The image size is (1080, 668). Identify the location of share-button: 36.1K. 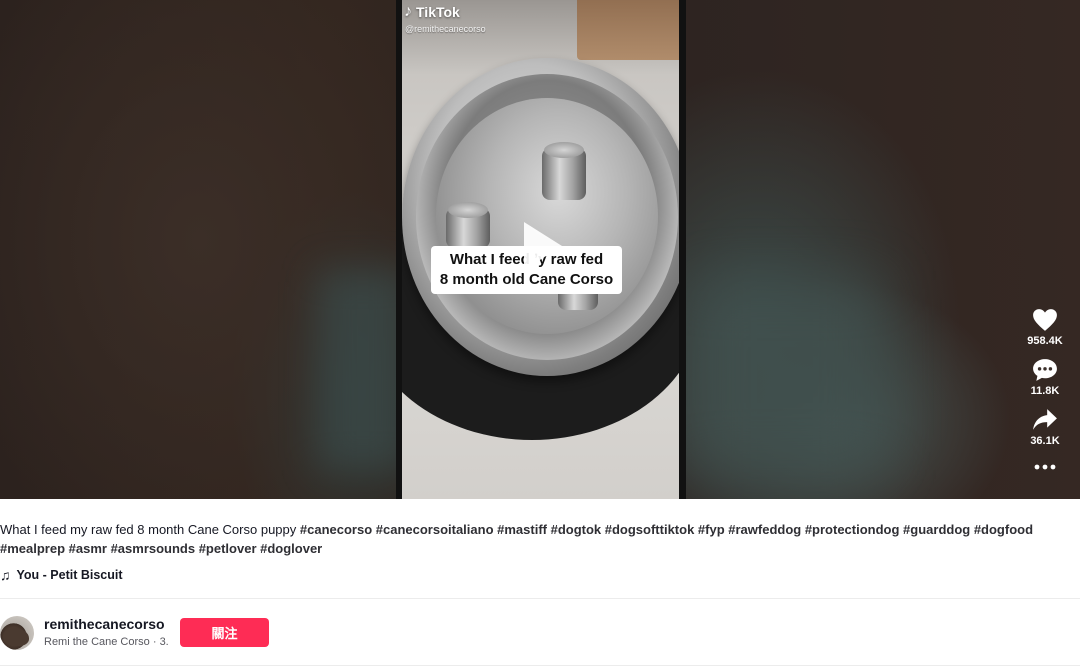
(1045, 427).